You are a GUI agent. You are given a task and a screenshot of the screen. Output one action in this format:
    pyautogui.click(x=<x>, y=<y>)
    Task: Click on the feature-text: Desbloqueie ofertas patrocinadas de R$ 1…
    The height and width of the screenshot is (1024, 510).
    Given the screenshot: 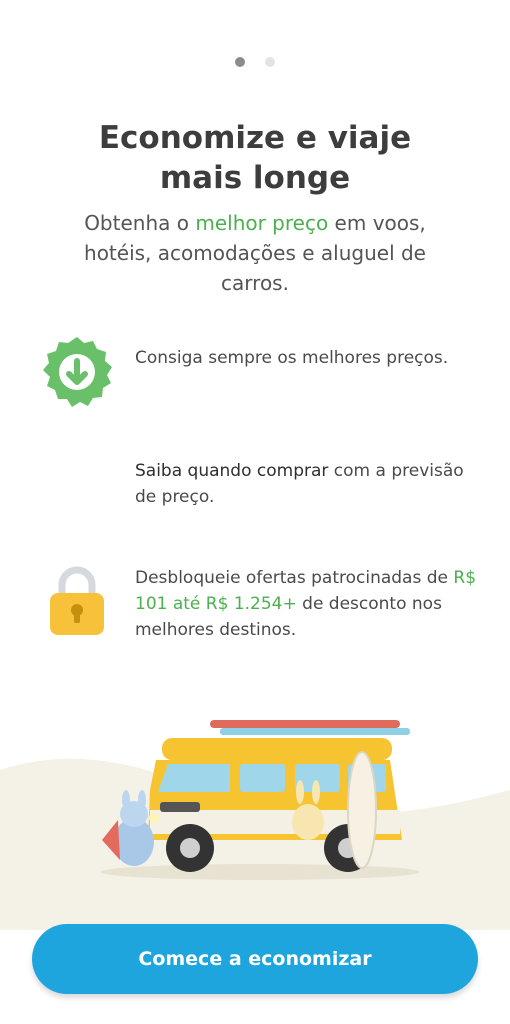 What is the action you would take?
    pyautogui.click(x=306, y=604)
    